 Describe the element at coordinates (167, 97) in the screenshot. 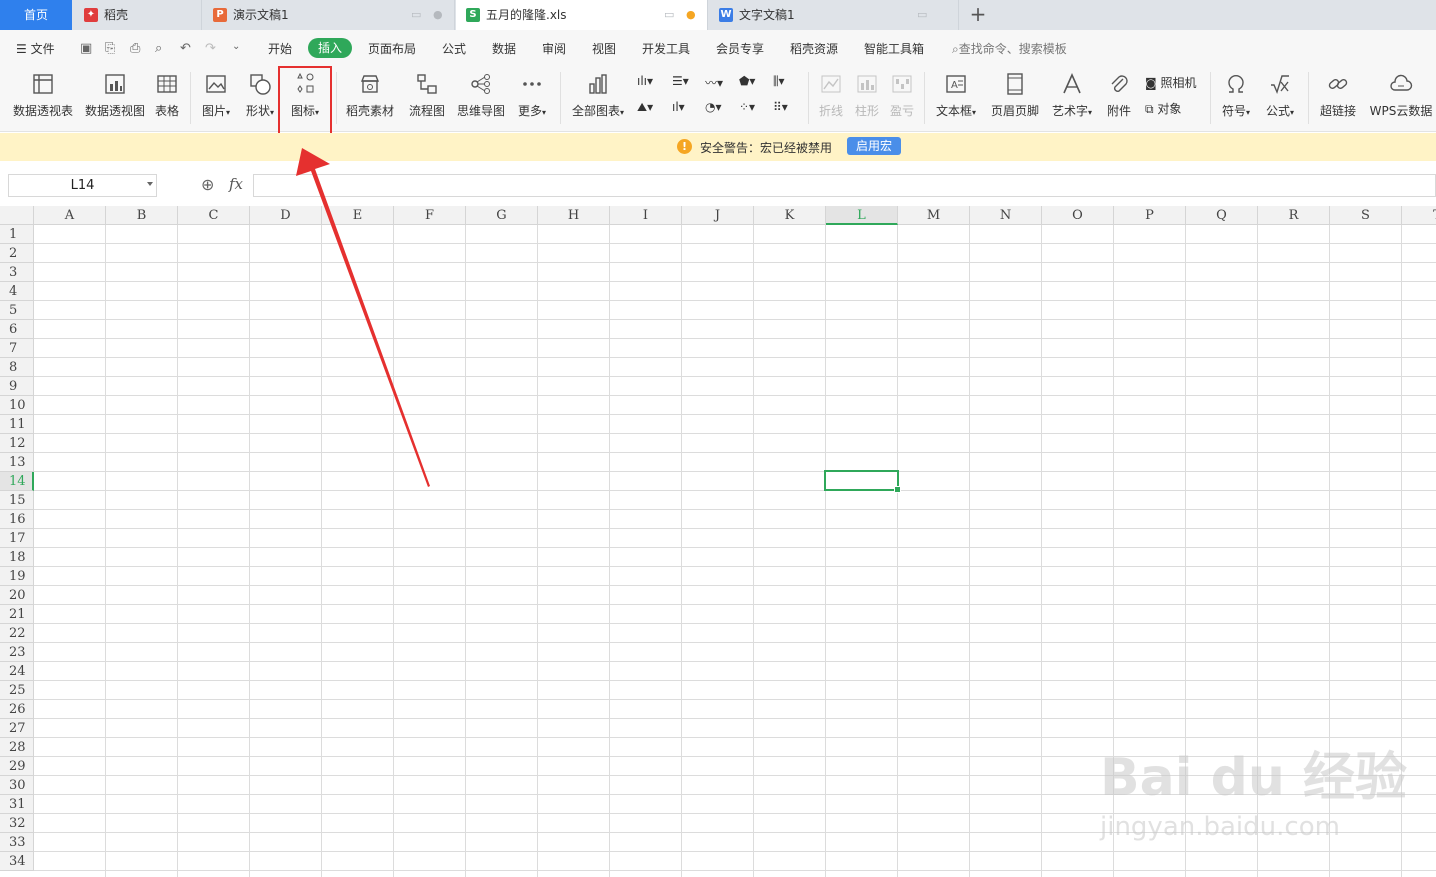

I see `table-button: 表格` at that location.